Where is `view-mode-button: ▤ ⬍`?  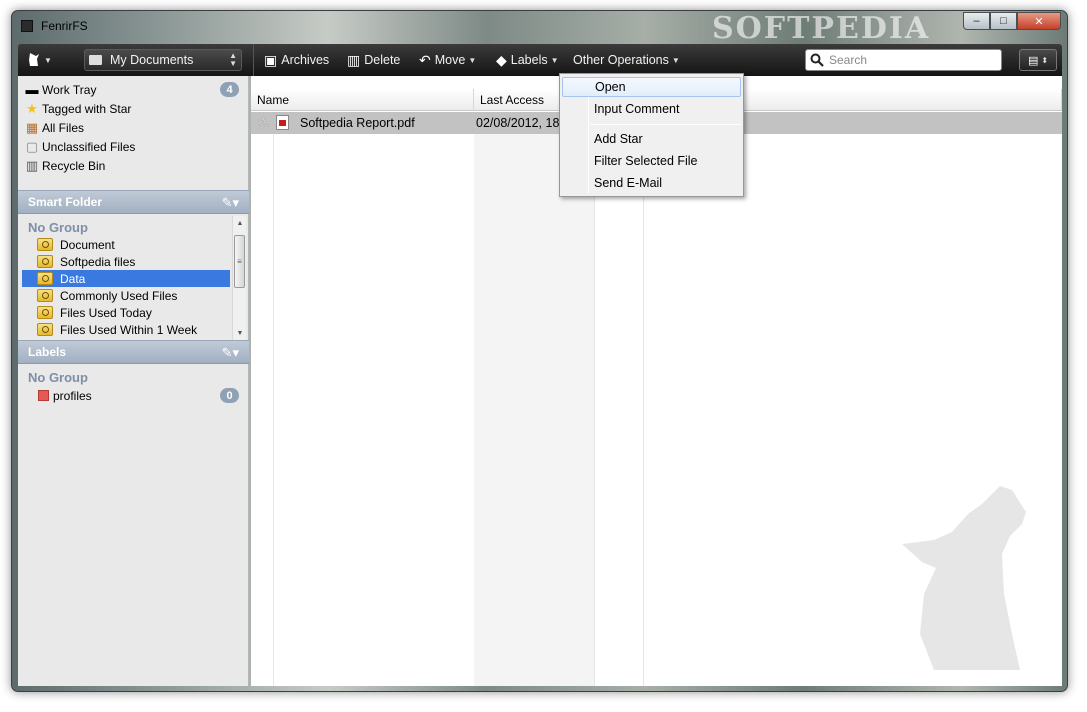 view-mode-button: ▤ ⬍ is located at coordinates (1038, 60).